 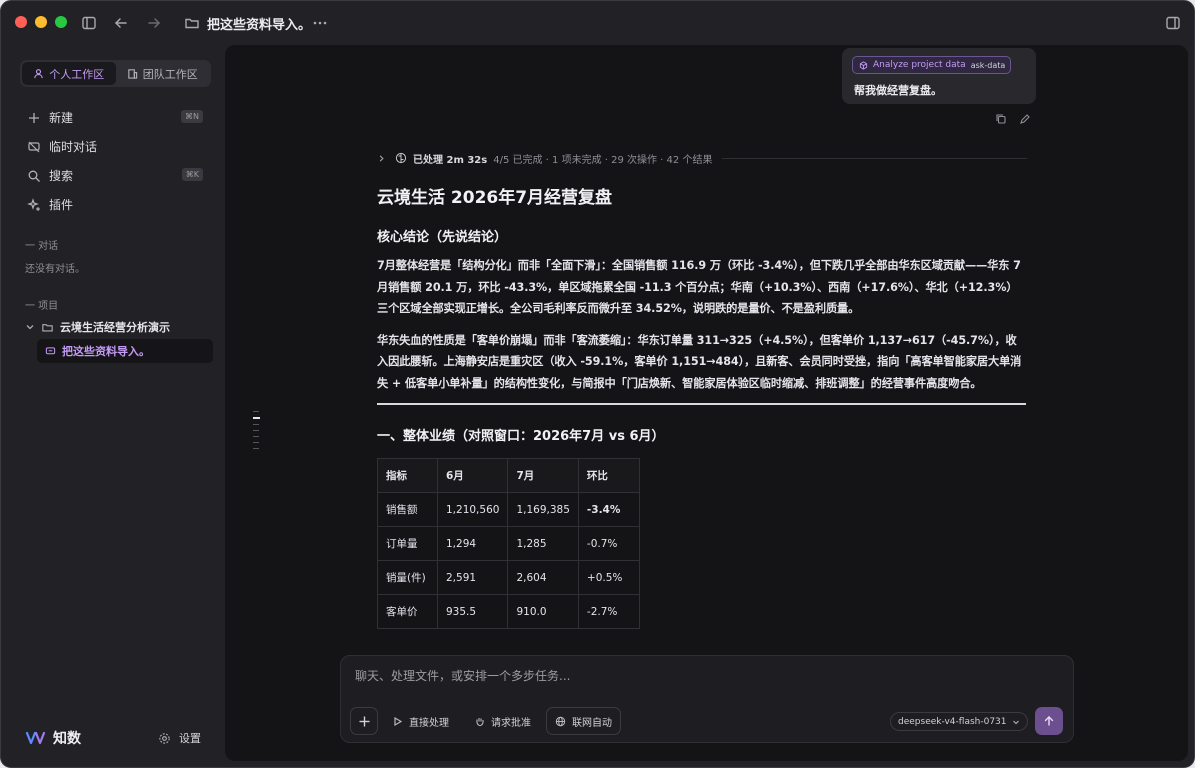 I want to click on tab-label: 团队工作区, so click(x=170, y=74).